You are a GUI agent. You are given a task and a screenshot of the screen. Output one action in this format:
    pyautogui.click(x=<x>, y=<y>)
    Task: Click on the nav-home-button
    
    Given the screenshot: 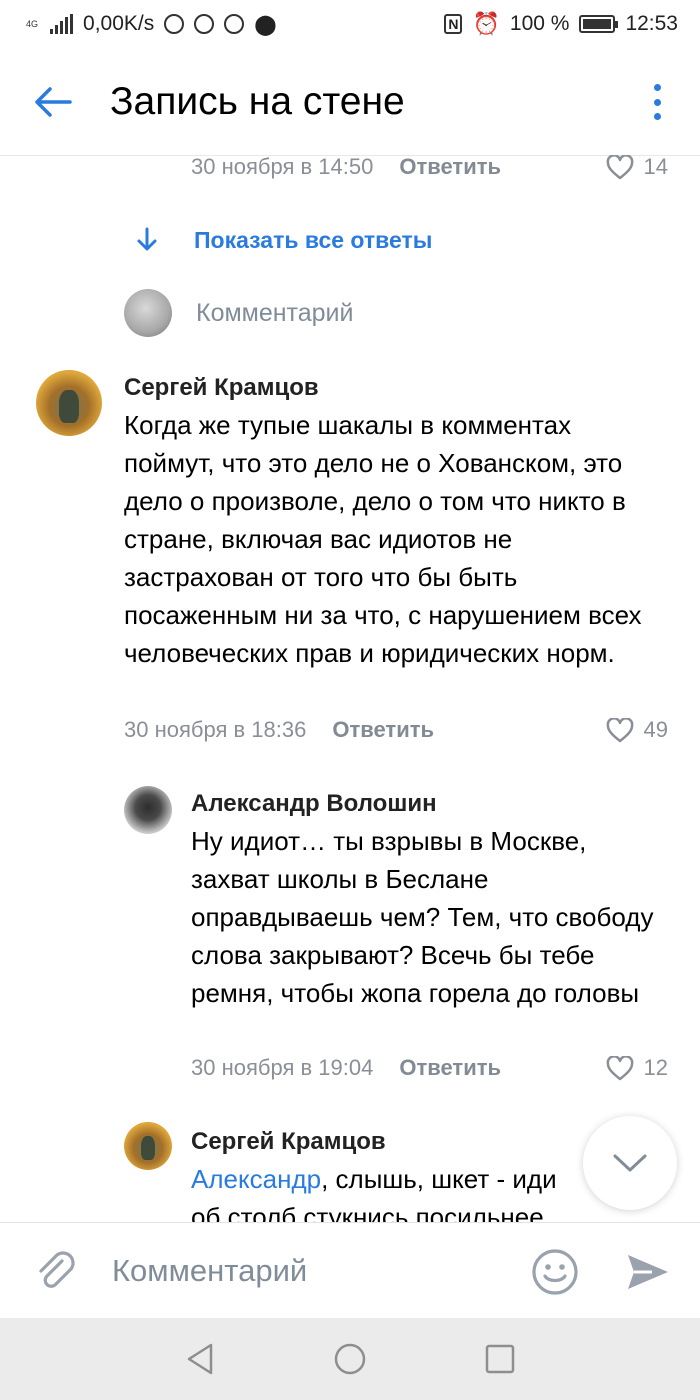 What is the action you would take?
    pyautogui.click(x=350, y=1359)
    